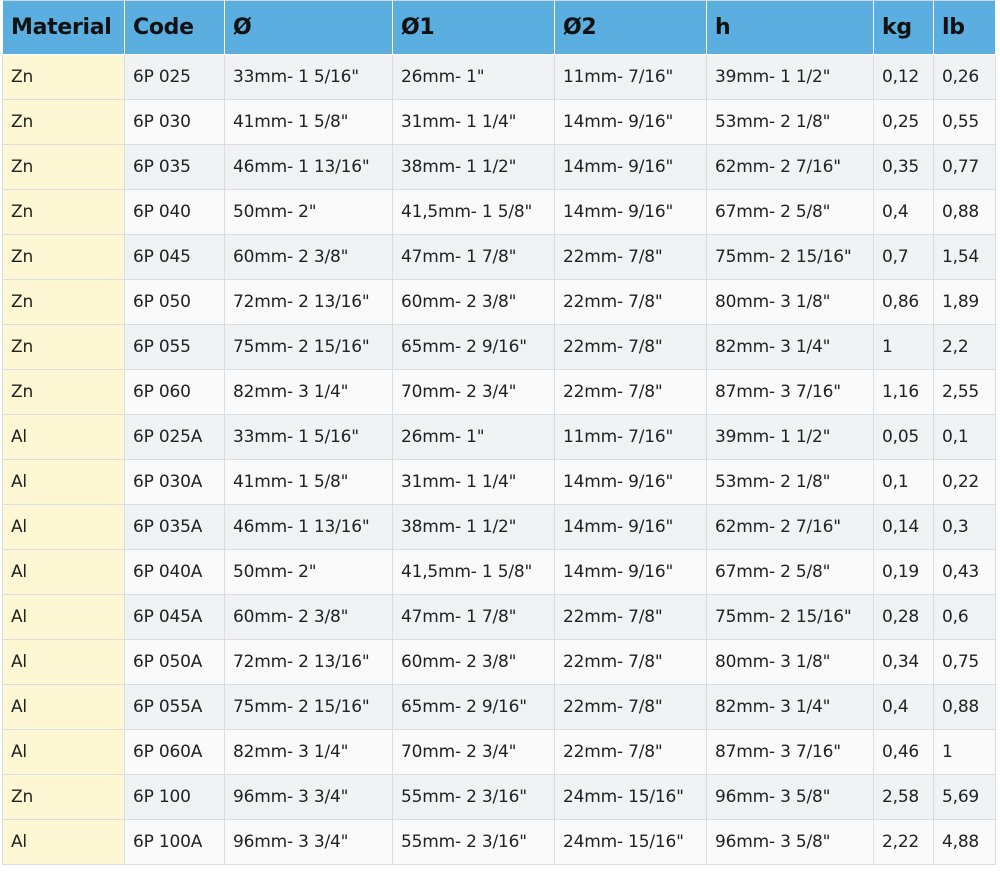  What do you see at coordinates (174, 617) in the screenshot?
I see `cell-code: 6P 045A` at bounding box center [174, 617].